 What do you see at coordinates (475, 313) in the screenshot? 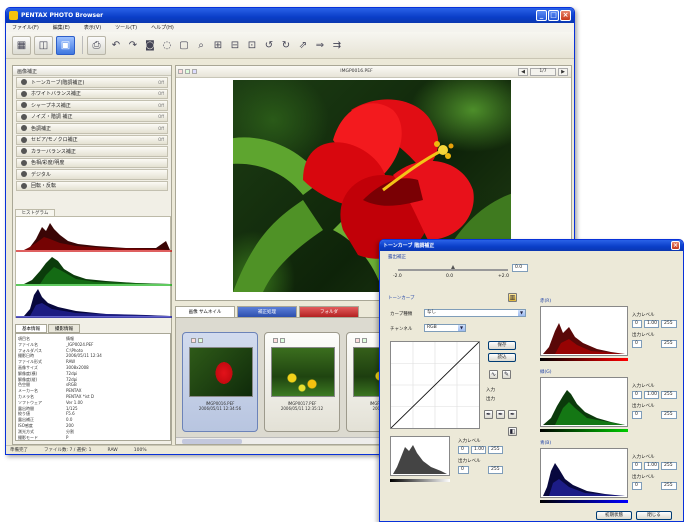
I see `curve-type-select: なし ▼` at bounding box center [475, 313].